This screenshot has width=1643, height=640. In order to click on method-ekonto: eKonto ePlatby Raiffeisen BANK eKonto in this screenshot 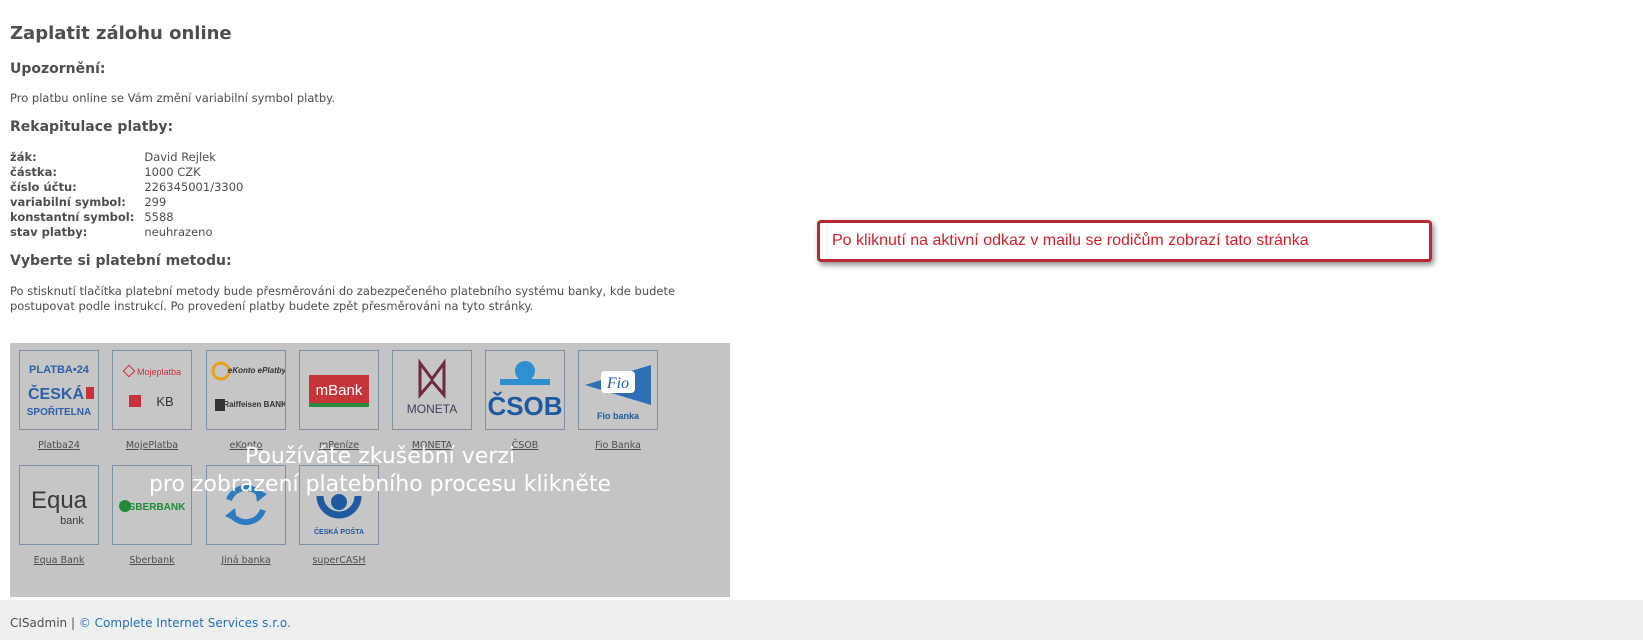, I will do `click(246, 400)`.